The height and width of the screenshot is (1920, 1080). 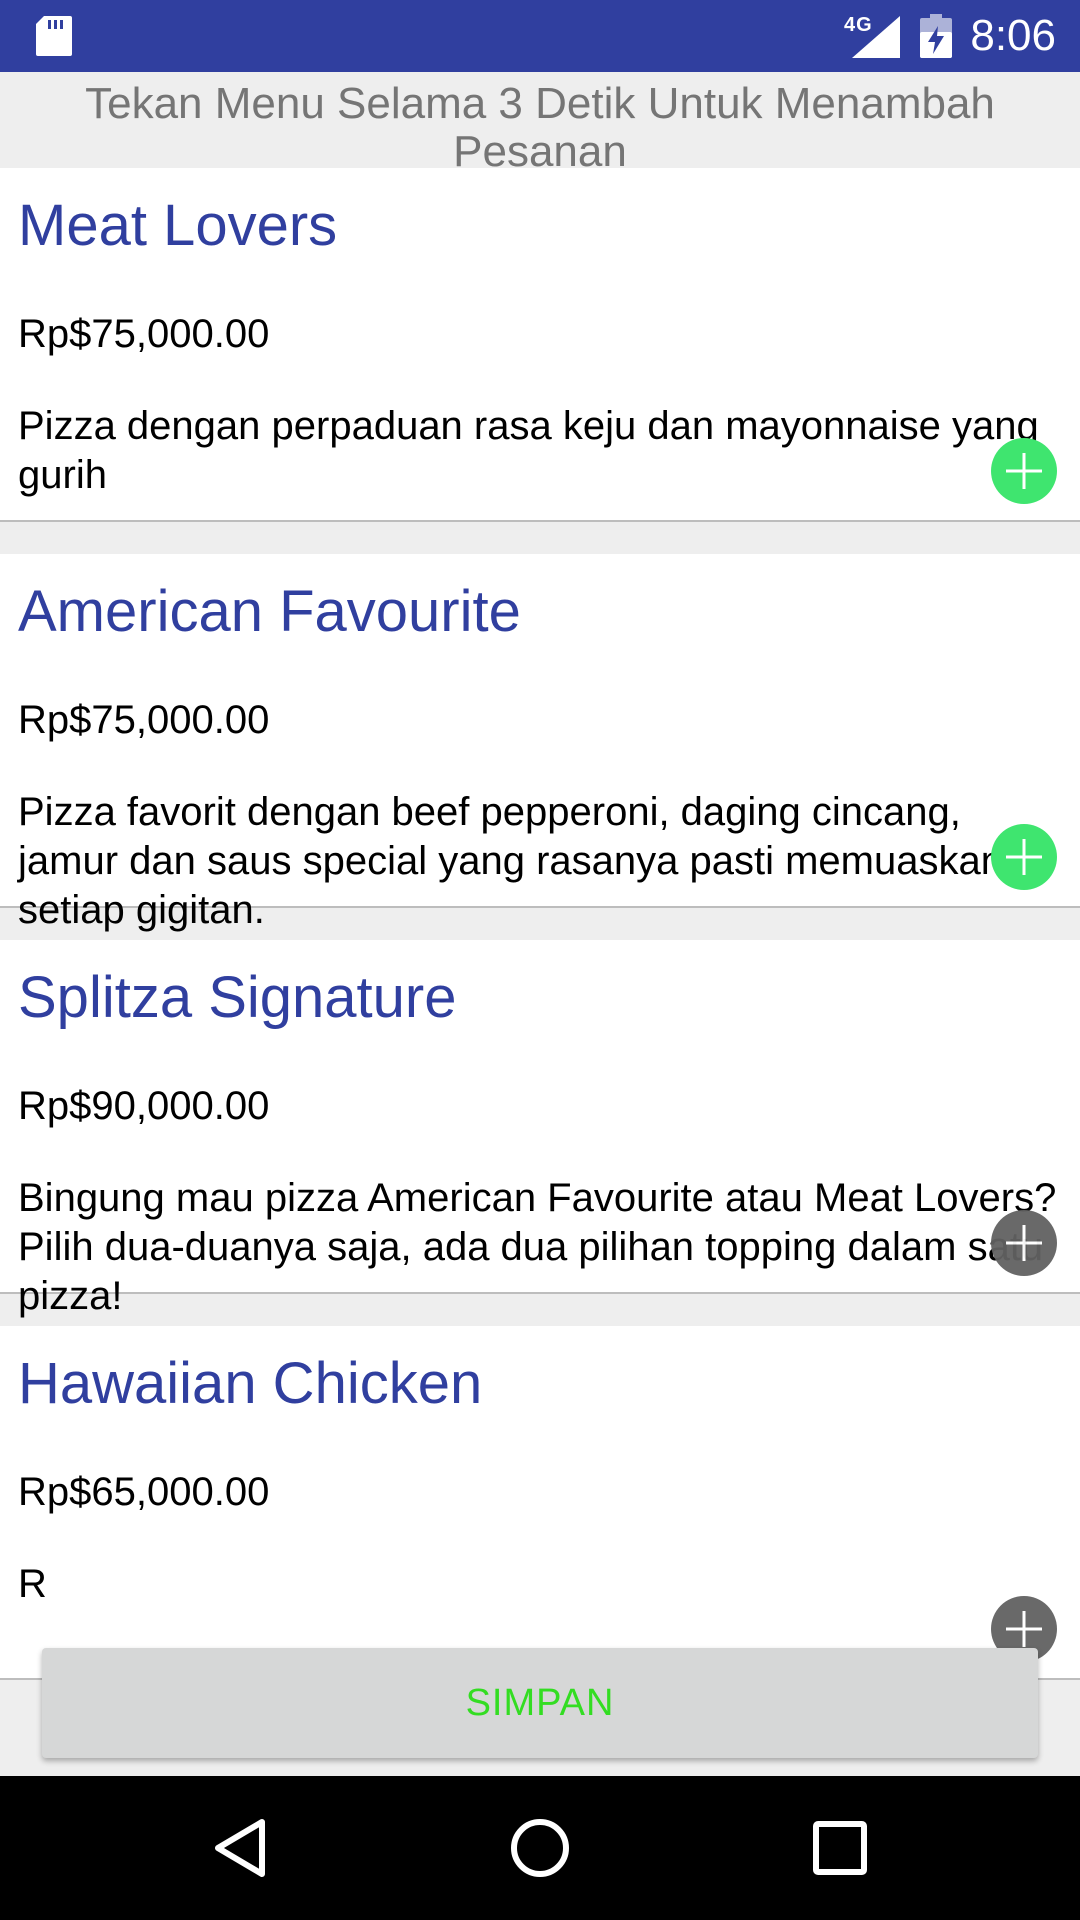 What do you see at coordinates (32, 1584) in the screenshot?
I see `menu-item-description: R` at bounding box center [32, 1584].